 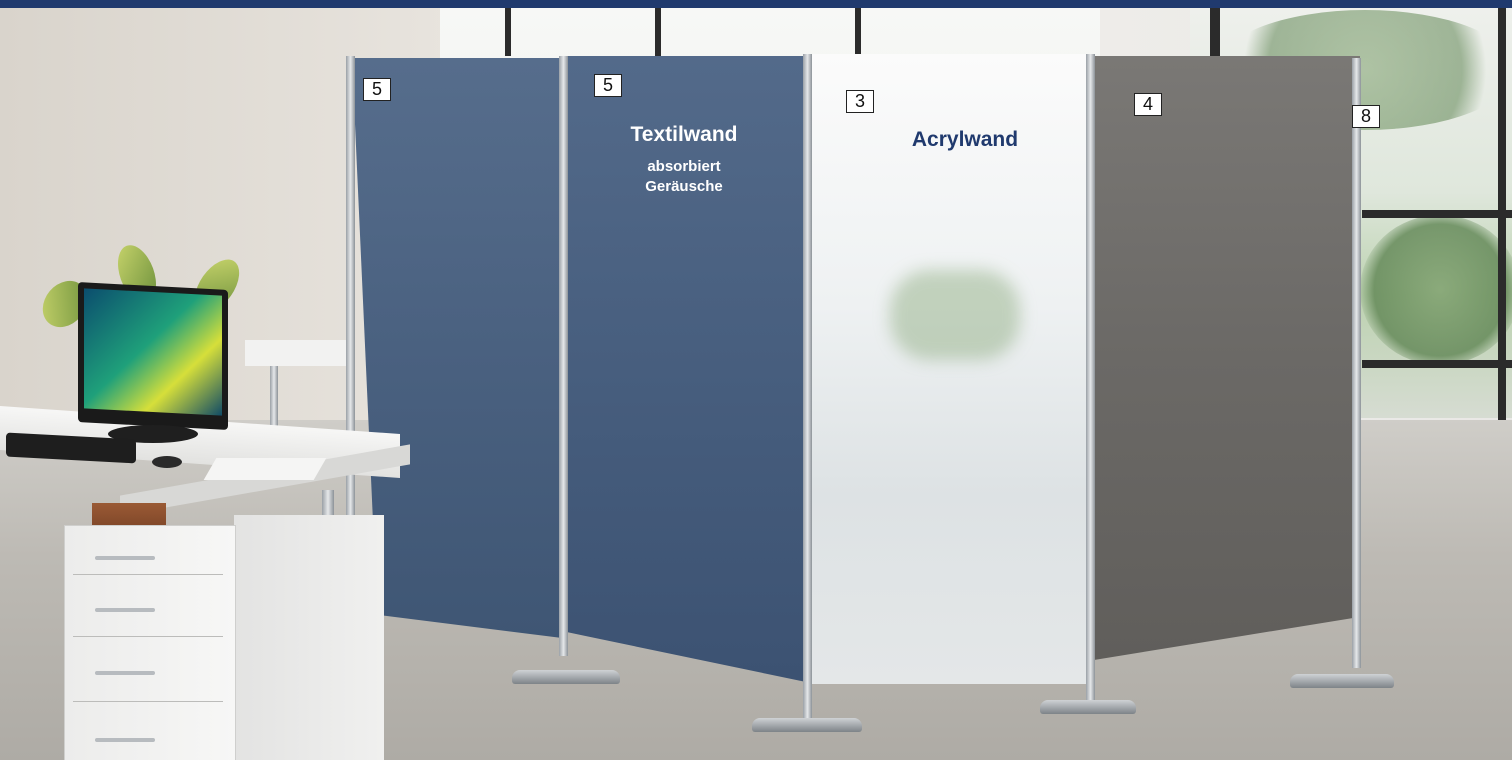 I want to click on header-bar, so click(x=756, y=4).